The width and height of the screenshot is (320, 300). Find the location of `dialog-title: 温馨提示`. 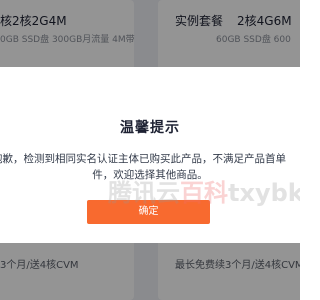

dialog-title: 温馨提示 is located at coordinates (150, 128).